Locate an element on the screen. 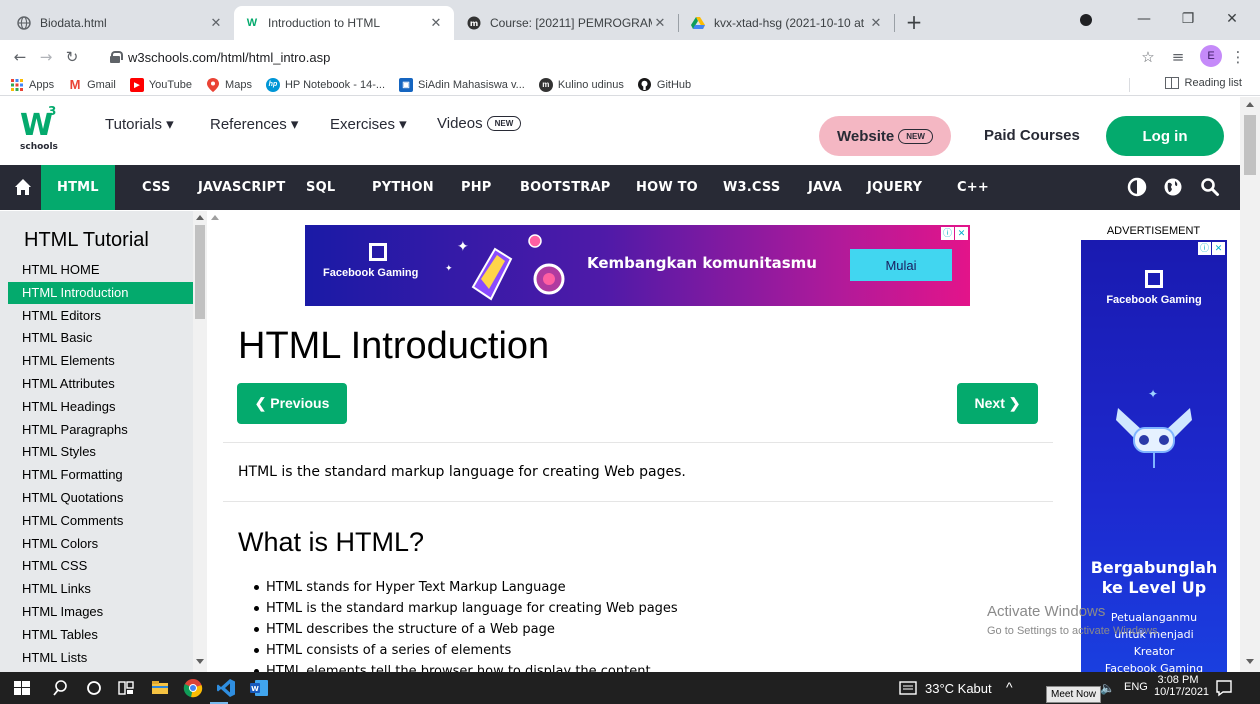  menu-tutorials: Tutorials ▾ is located at coordinates (139, 124).